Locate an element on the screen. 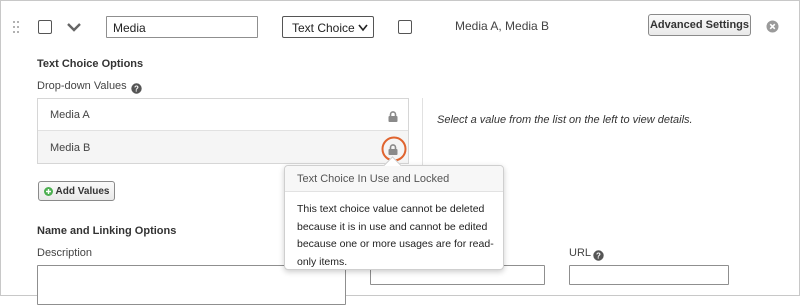  name-linking-section-title: Name and Linking Options is located at coordinates (107, 231).